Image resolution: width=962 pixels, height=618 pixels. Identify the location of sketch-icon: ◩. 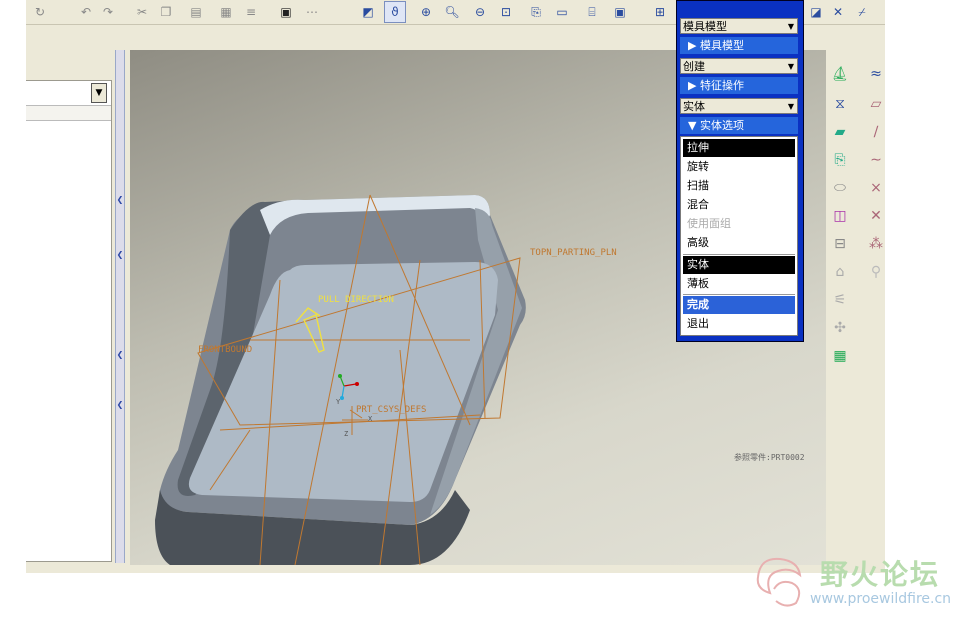
(368, 12).